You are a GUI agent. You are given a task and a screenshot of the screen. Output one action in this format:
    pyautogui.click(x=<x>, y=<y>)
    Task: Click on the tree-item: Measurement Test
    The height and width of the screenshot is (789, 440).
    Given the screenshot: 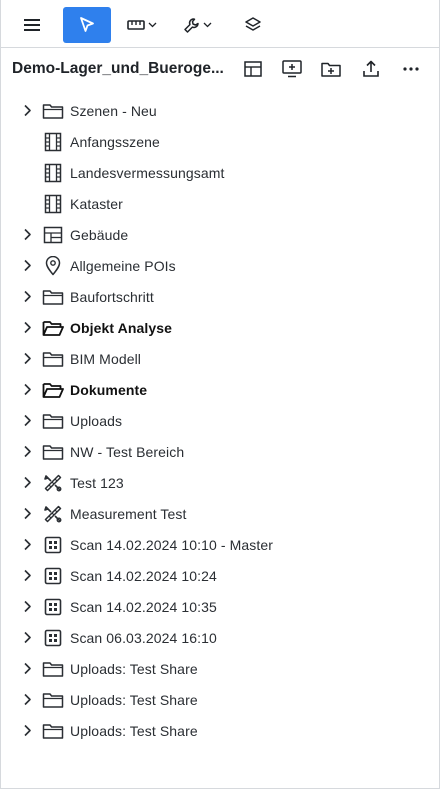 What is the action you would take?
    pyautogui.click(x=220, y=513)
    